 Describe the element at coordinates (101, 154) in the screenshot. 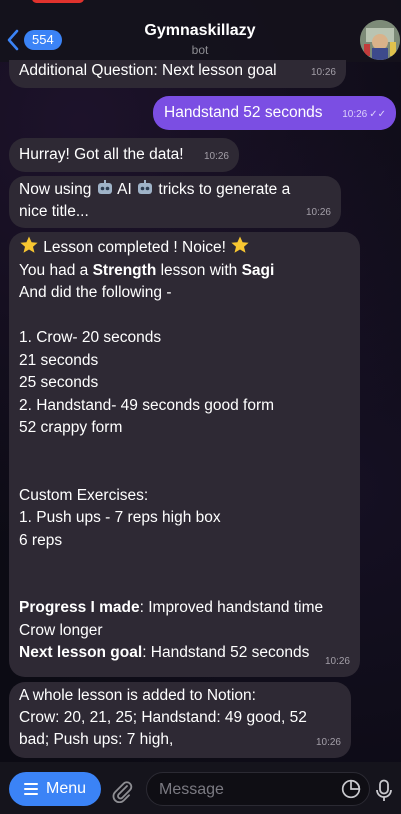

I see `message-text: Hurray! Got all the data!` at that location.